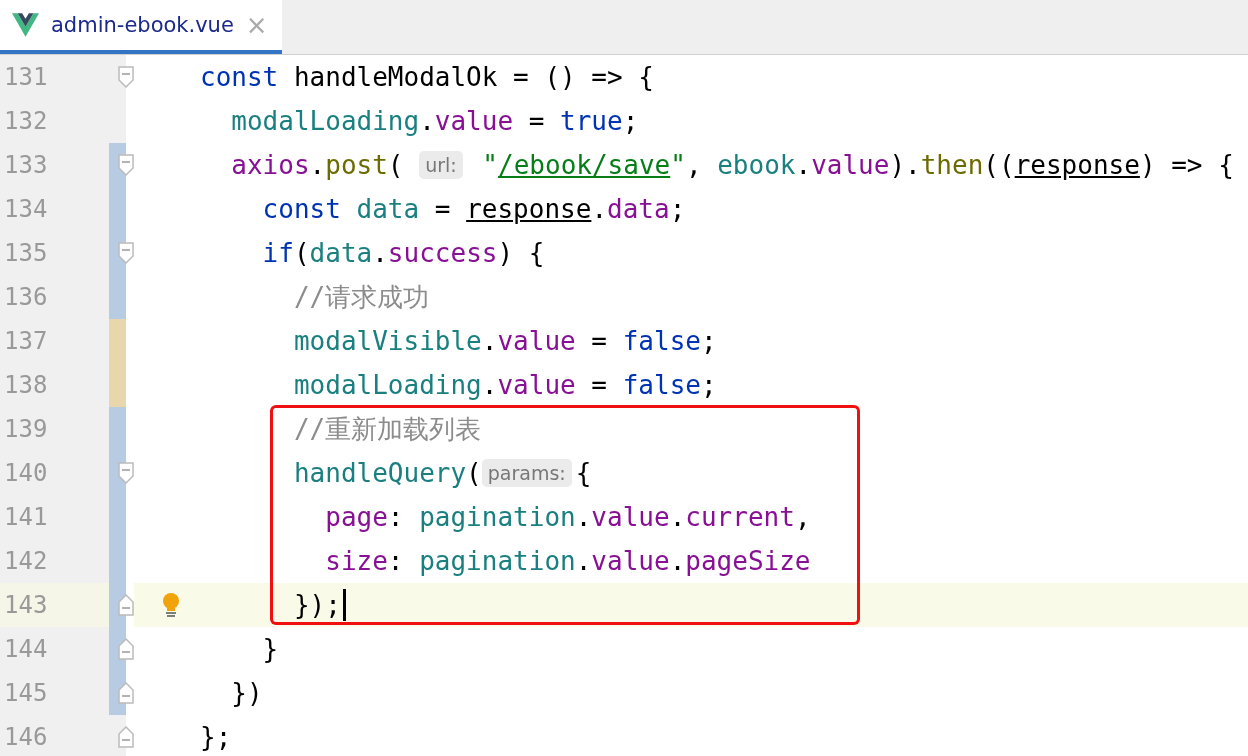 This screenshot has height=756, width=1248. I want to click on code-line: modalLoading.value = false;, so click(505, 385).